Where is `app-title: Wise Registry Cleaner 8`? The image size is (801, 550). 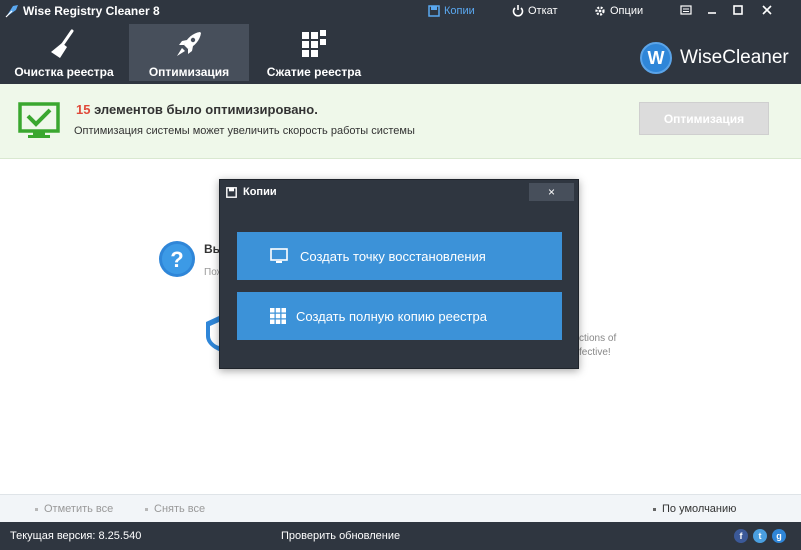
app-title: Wise Registry Cleaner 8 is located at coordinates (91, 11).